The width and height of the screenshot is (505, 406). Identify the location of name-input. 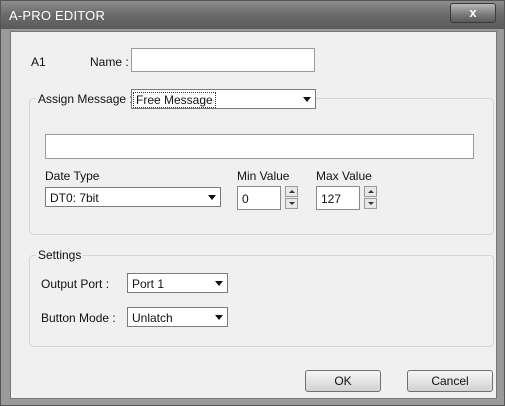
(223, 60).